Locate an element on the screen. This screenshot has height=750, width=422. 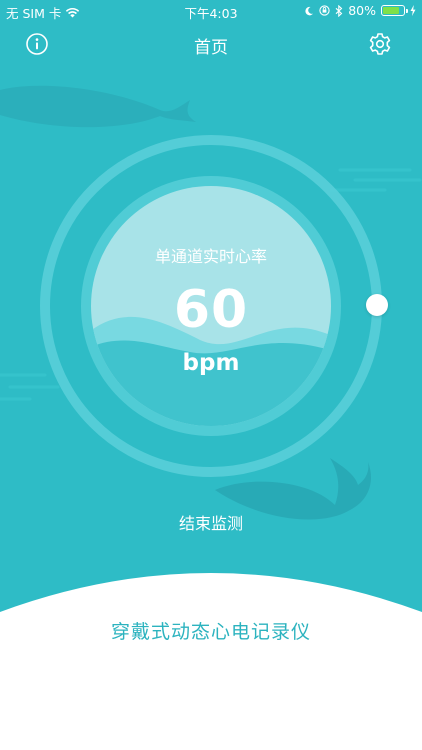
device-name: 穿戴式动态心电记录仪 is located at coordinates (210, 632).